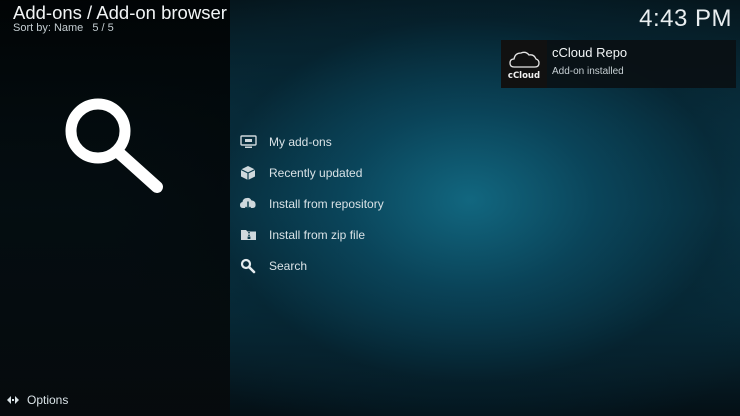 Image resolution: width=740 pixels, height=416 pixels. I want to click on menu-label: Install from zip file, so click(317, 234).